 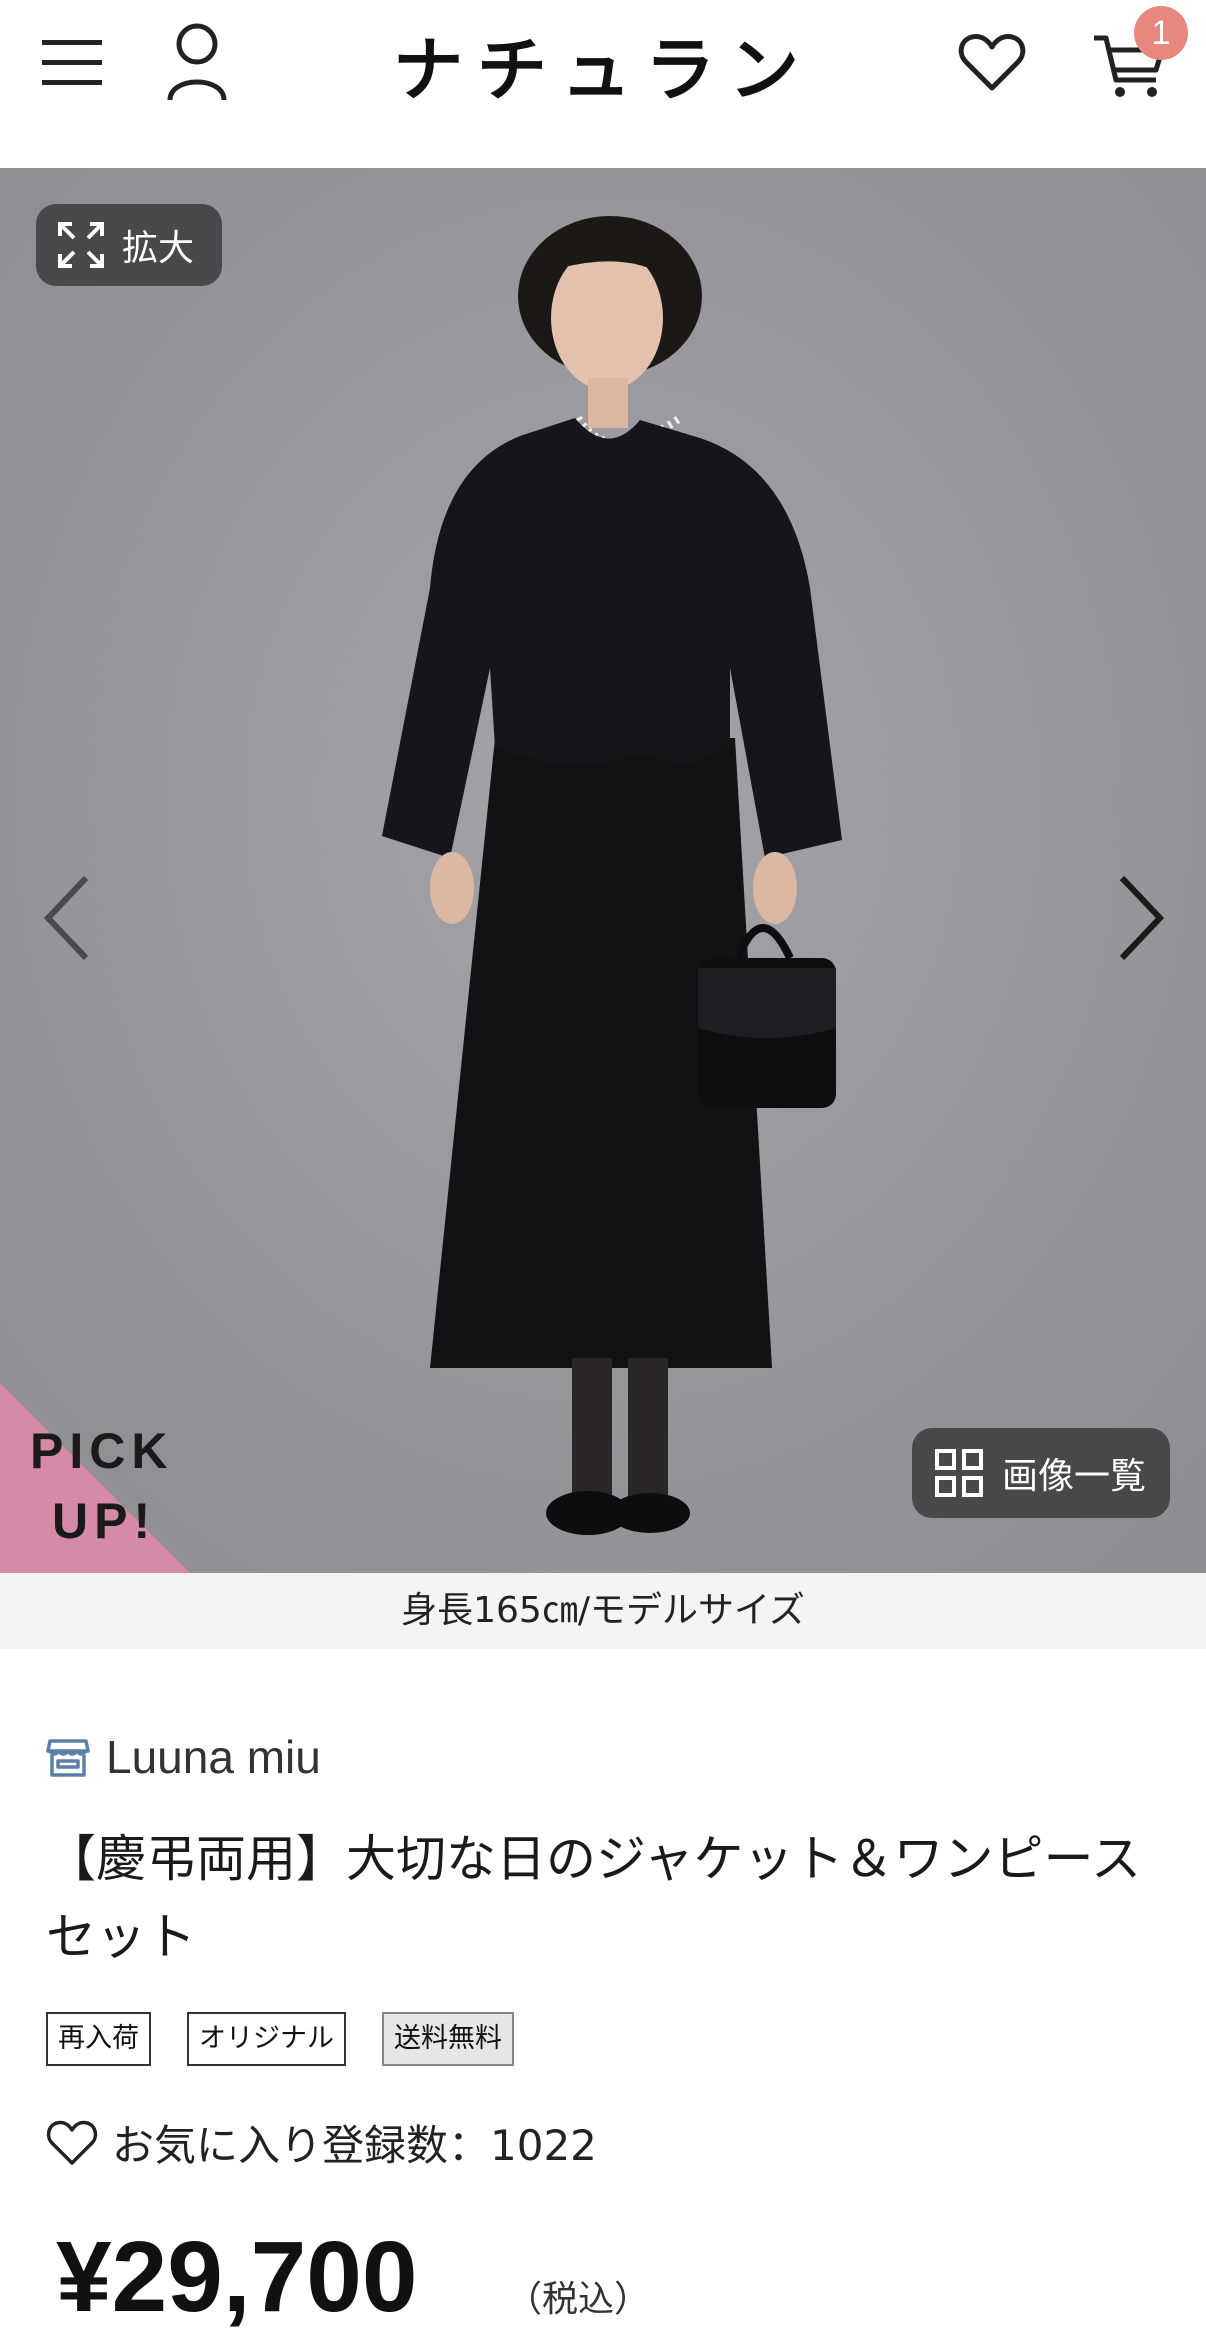 What do you see at coordinates (266, 2039) in the screenshot?
I see `tag-original: オリジナル` at bounding box center [266, 2039].